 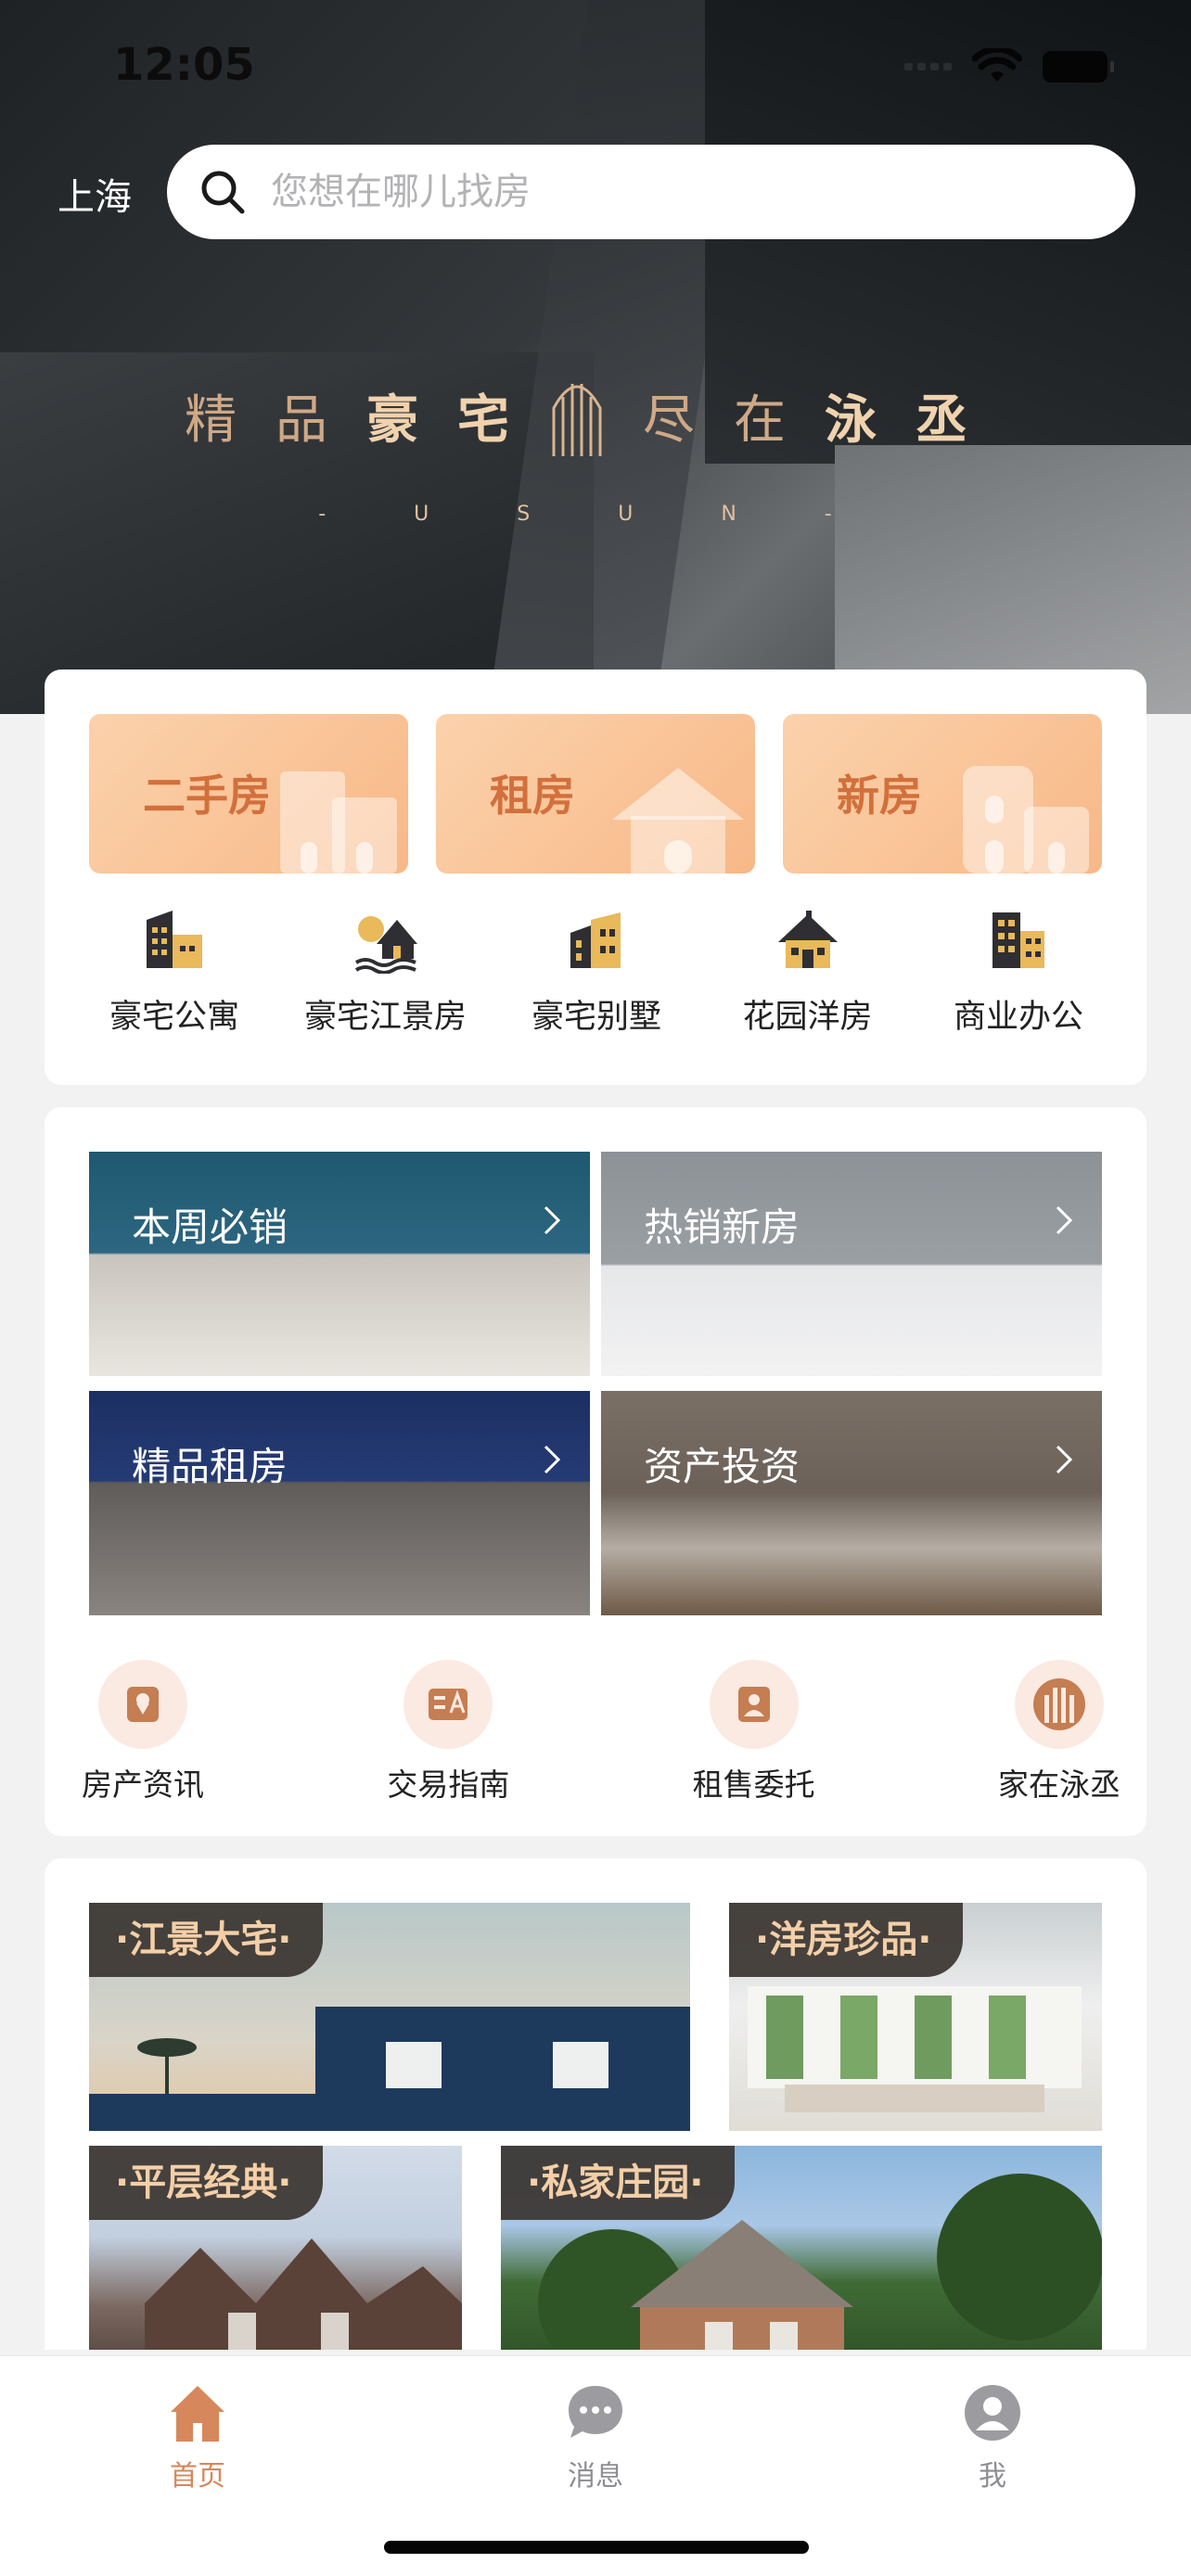 I want to click on riverside-house-icon, so click(x=386, y=945).